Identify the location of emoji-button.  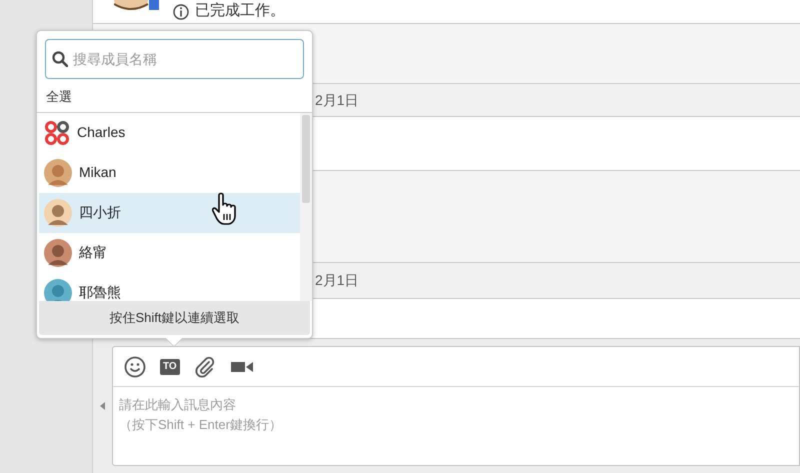
(135, 367).